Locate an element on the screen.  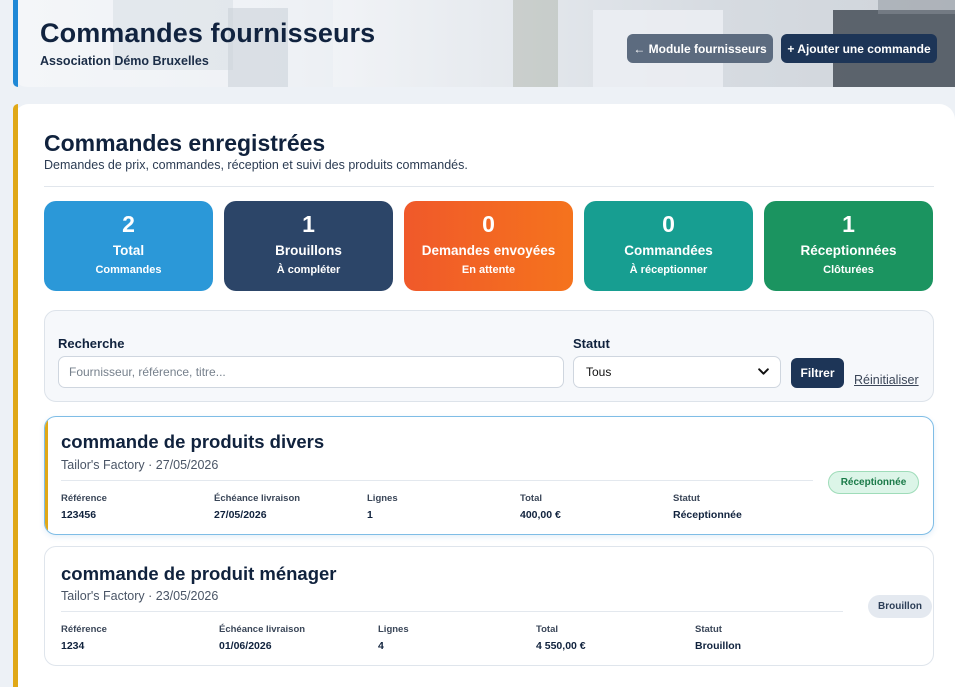
order-meta: Tailor's Factory · 23/05/2026 is located at coordinates (140, 596).